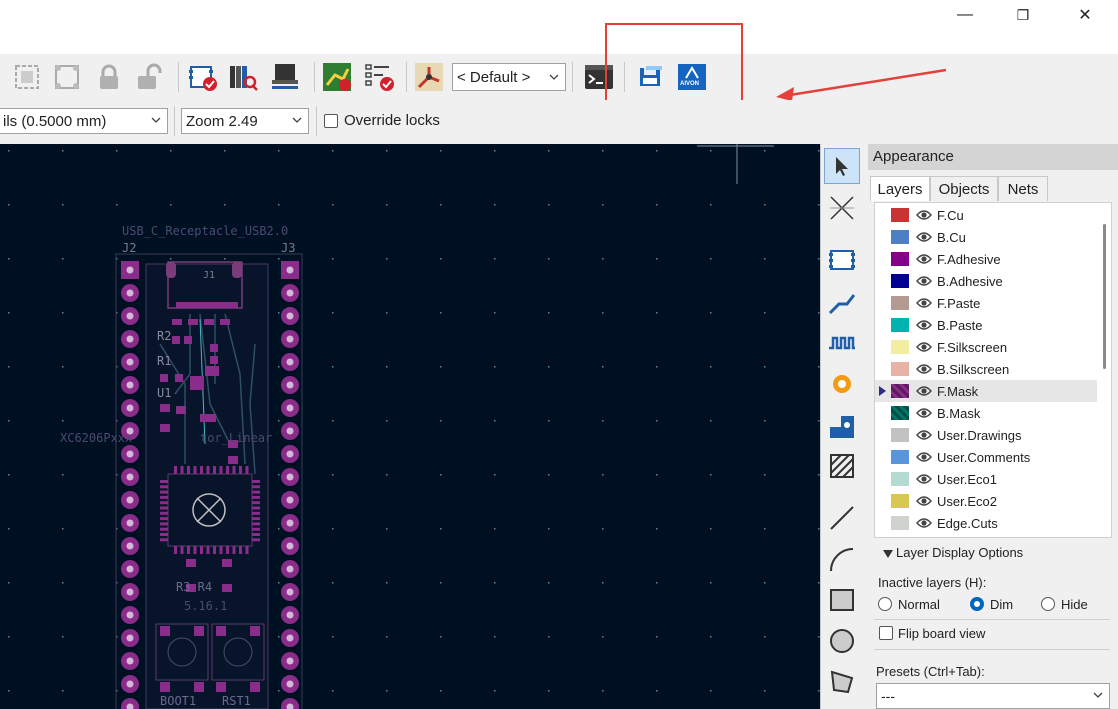 The image size is (1118, 709). I want to click on layer-row: B.Silkscreen, so click(986, 369).